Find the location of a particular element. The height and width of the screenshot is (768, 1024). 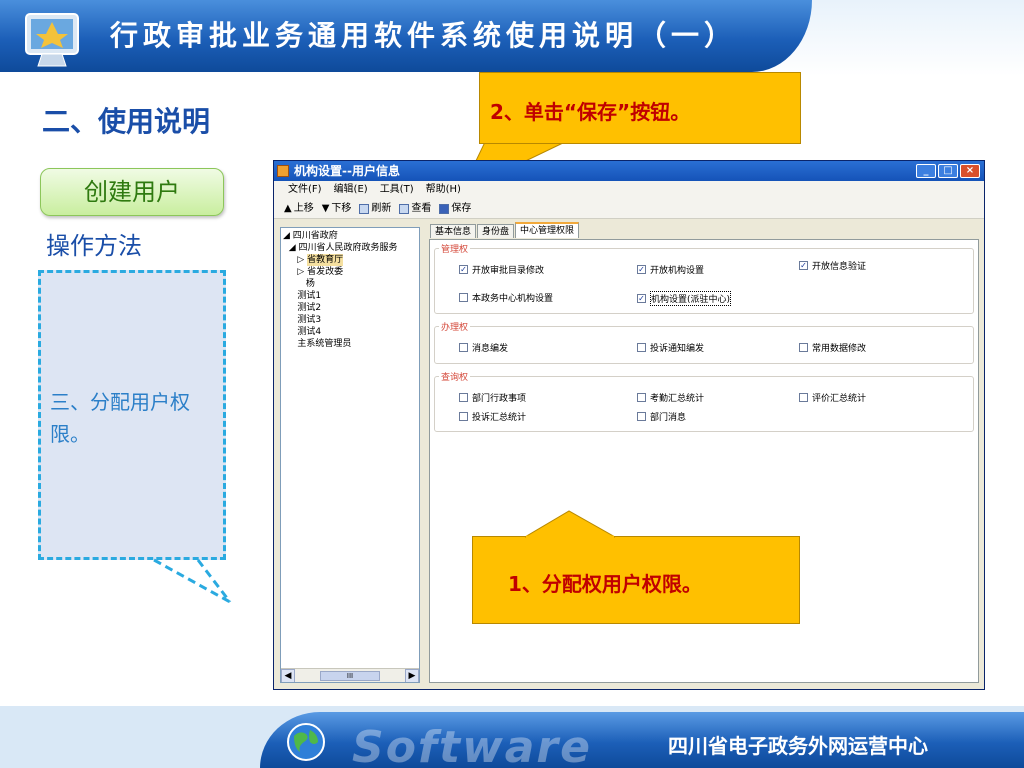

tree-node: ◢ 四川省政府 is located at coordinates (350, 236).